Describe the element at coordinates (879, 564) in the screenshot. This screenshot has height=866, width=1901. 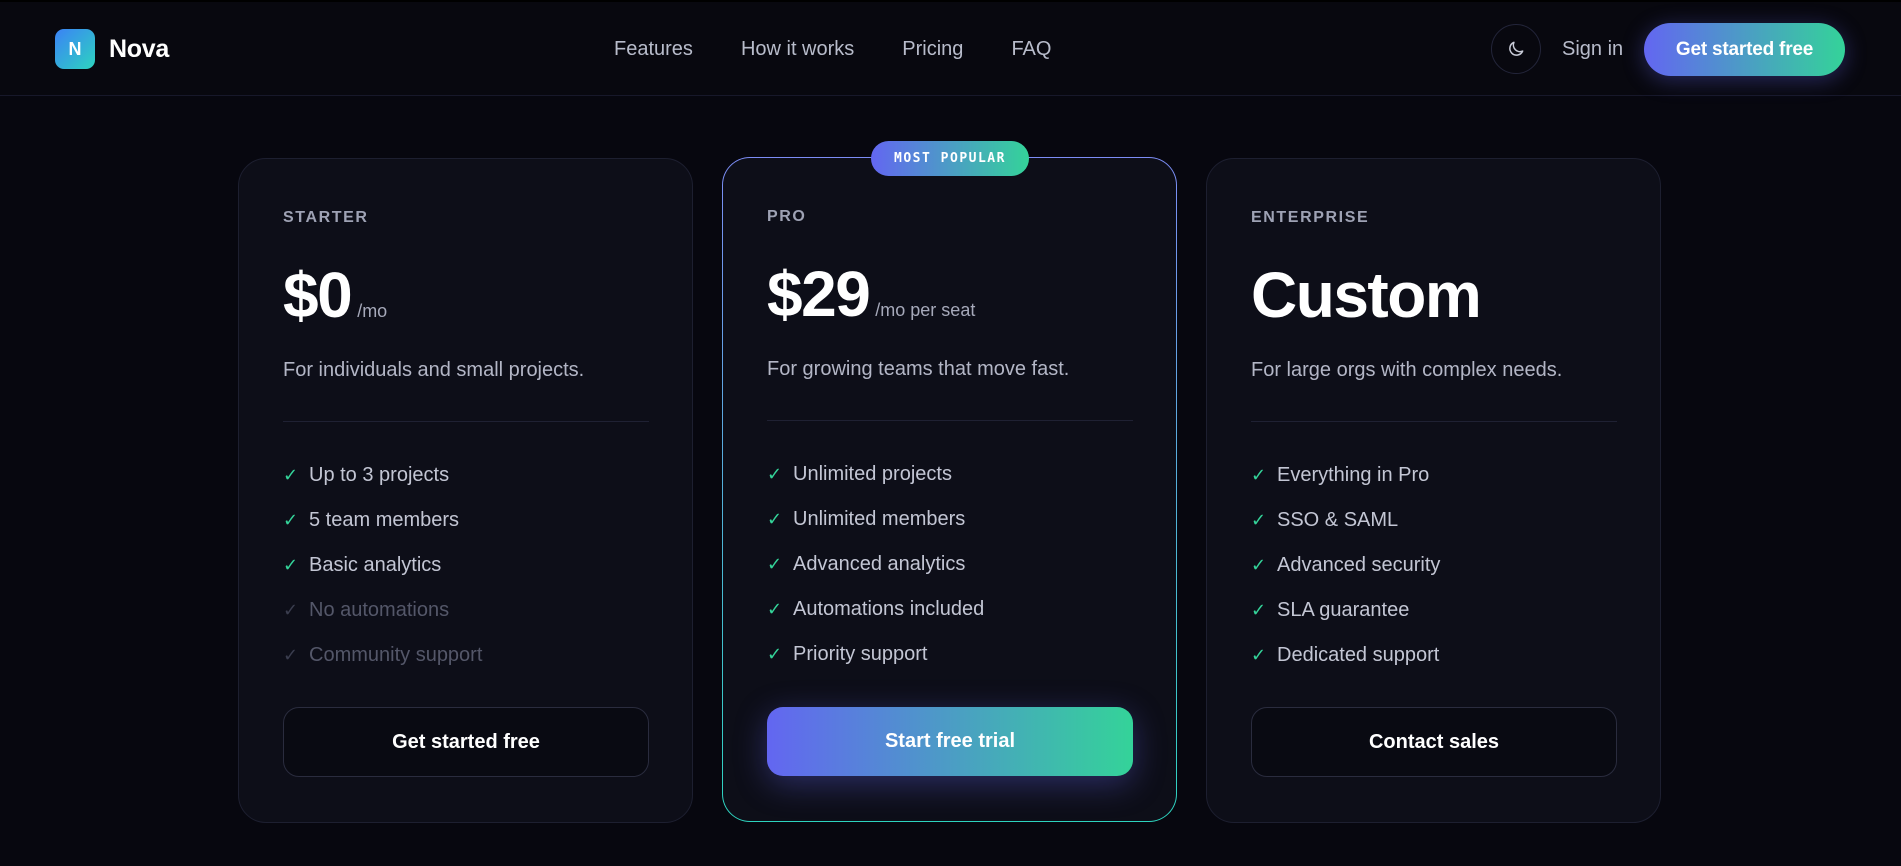
I see `feature-text: Advanced analytics` at that location.